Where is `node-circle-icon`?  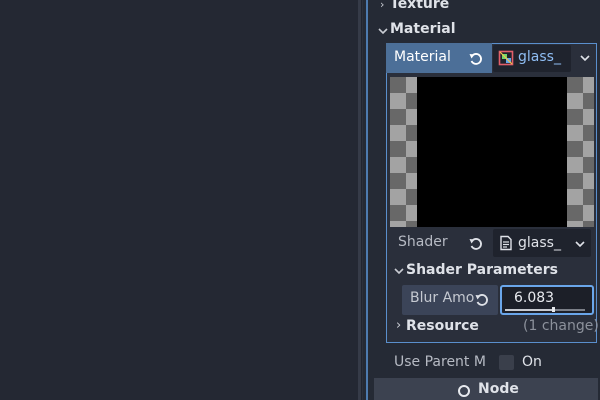
node-circle-icon is located at coordinates (464, 391).